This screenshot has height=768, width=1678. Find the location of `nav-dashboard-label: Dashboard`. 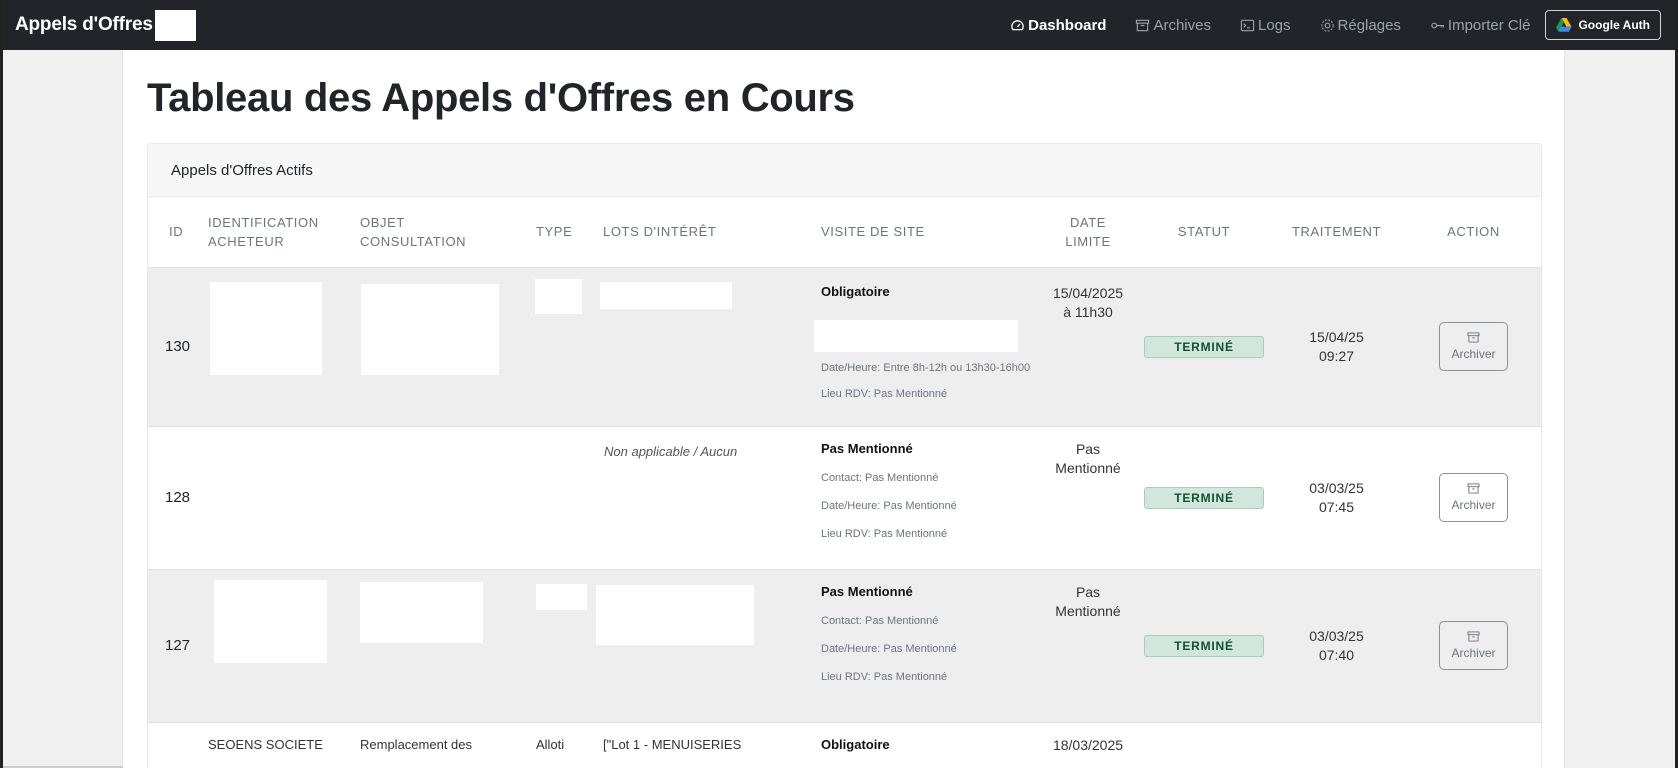

nav-dashboard-label: Dashboard is located at coordinates (1067, 25).